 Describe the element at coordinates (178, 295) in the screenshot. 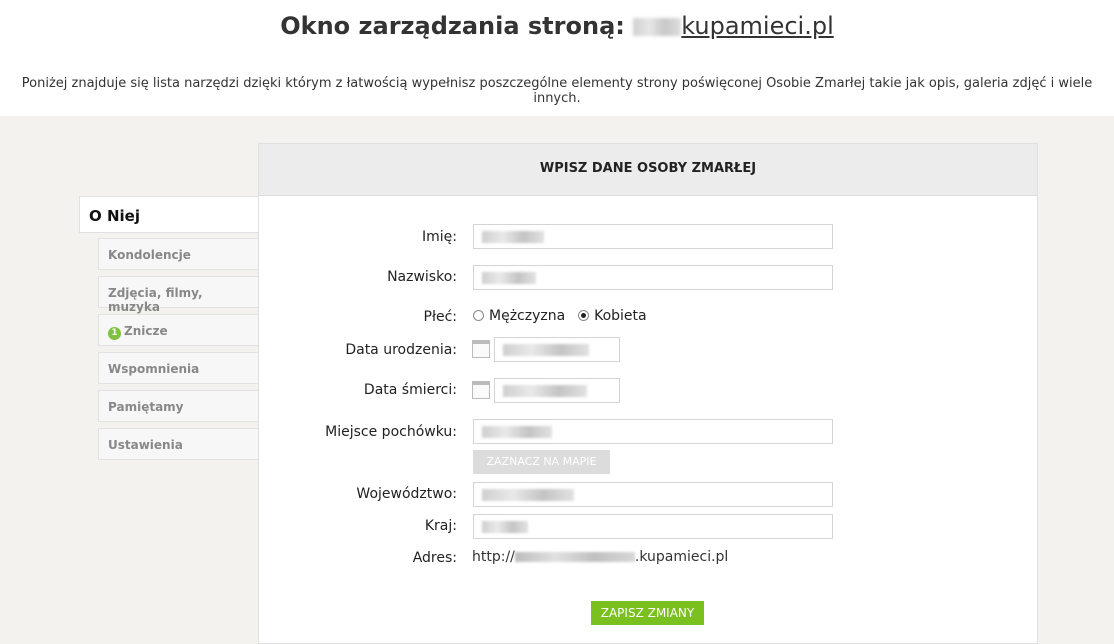

I see `sidebar-item-zdjecia: Zdjęcia, filmy, muzyka` at that location.